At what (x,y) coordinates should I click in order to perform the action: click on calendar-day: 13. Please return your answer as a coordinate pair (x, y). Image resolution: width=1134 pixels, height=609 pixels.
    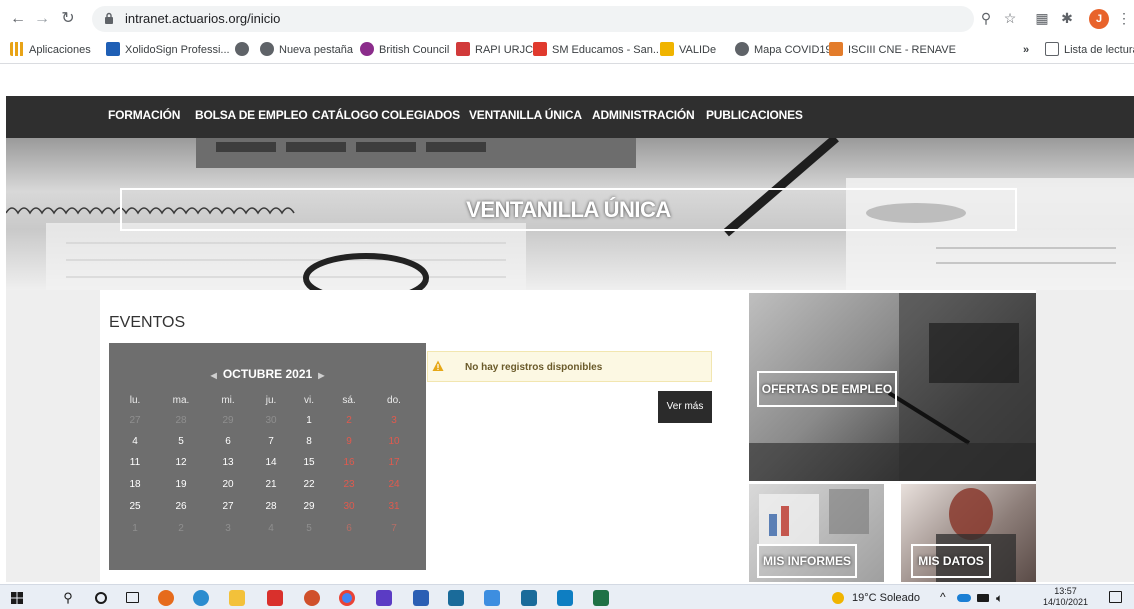
    Looking at the image, I should click on (228, 462).